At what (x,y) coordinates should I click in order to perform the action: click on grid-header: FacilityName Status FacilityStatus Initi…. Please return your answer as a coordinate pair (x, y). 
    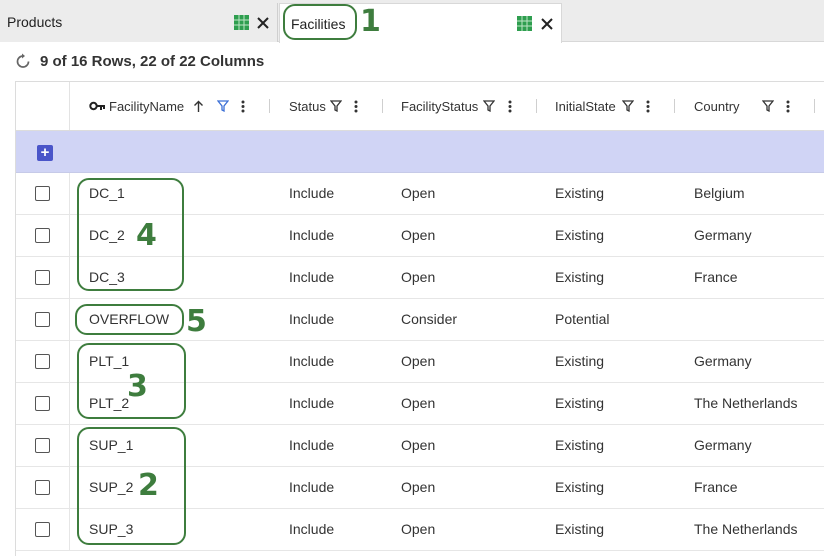
    Looking at the image, I should click on (420, 106).